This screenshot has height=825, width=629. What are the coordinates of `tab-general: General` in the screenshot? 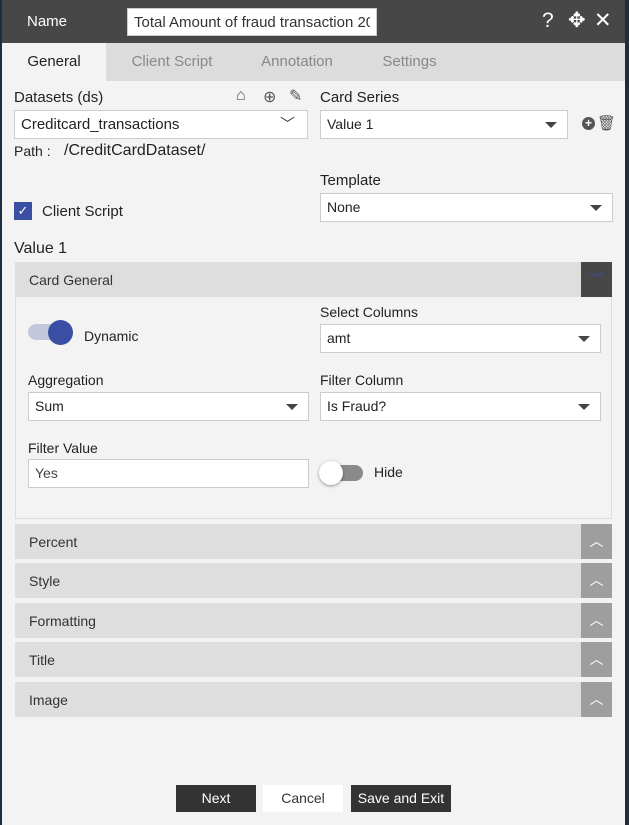 It's located at (54, 62).